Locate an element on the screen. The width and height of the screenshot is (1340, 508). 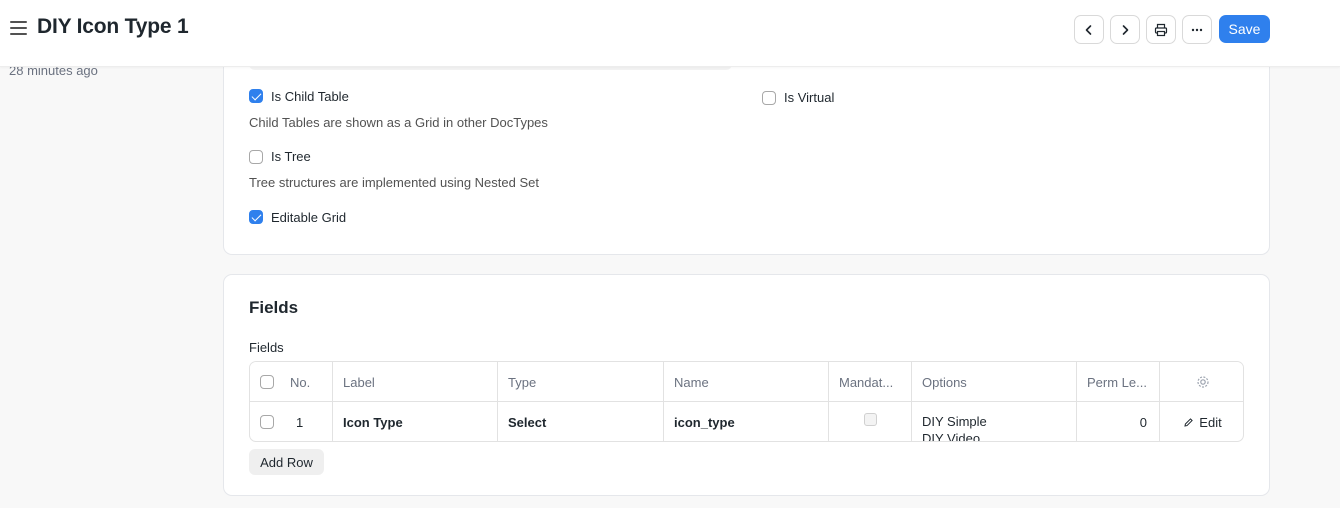
is-virtual-checkbox is located at coordinates (769, 98).